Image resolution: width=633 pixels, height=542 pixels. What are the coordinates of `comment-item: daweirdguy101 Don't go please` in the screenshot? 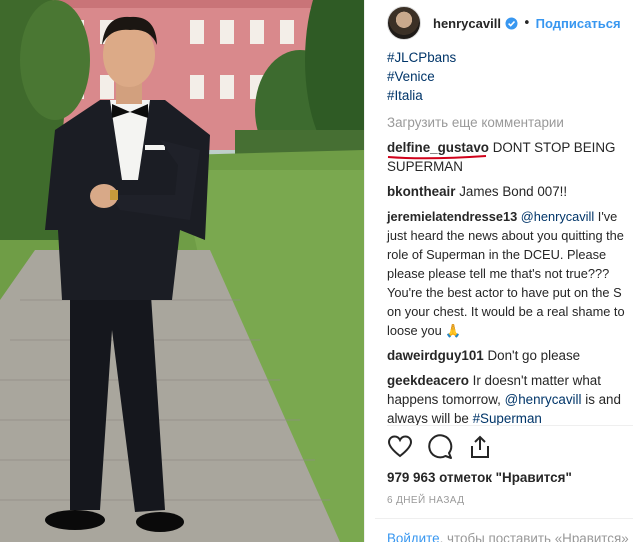 It's located at (510, 355).